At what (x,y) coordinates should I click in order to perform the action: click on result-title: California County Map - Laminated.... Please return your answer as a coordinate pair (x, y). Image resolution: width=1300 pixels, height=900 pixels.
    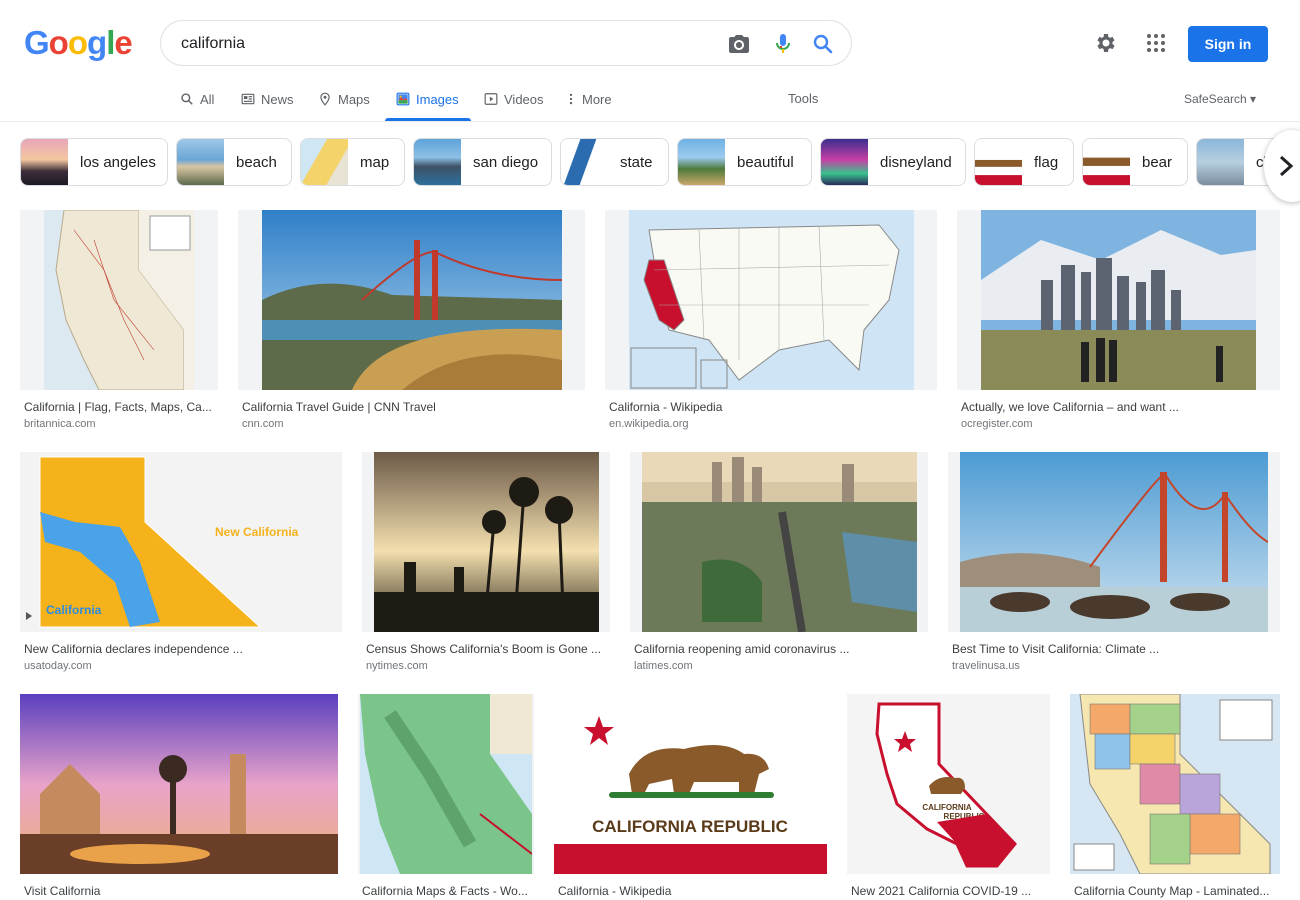
    Looking at the image, I should click on (1176, 891).